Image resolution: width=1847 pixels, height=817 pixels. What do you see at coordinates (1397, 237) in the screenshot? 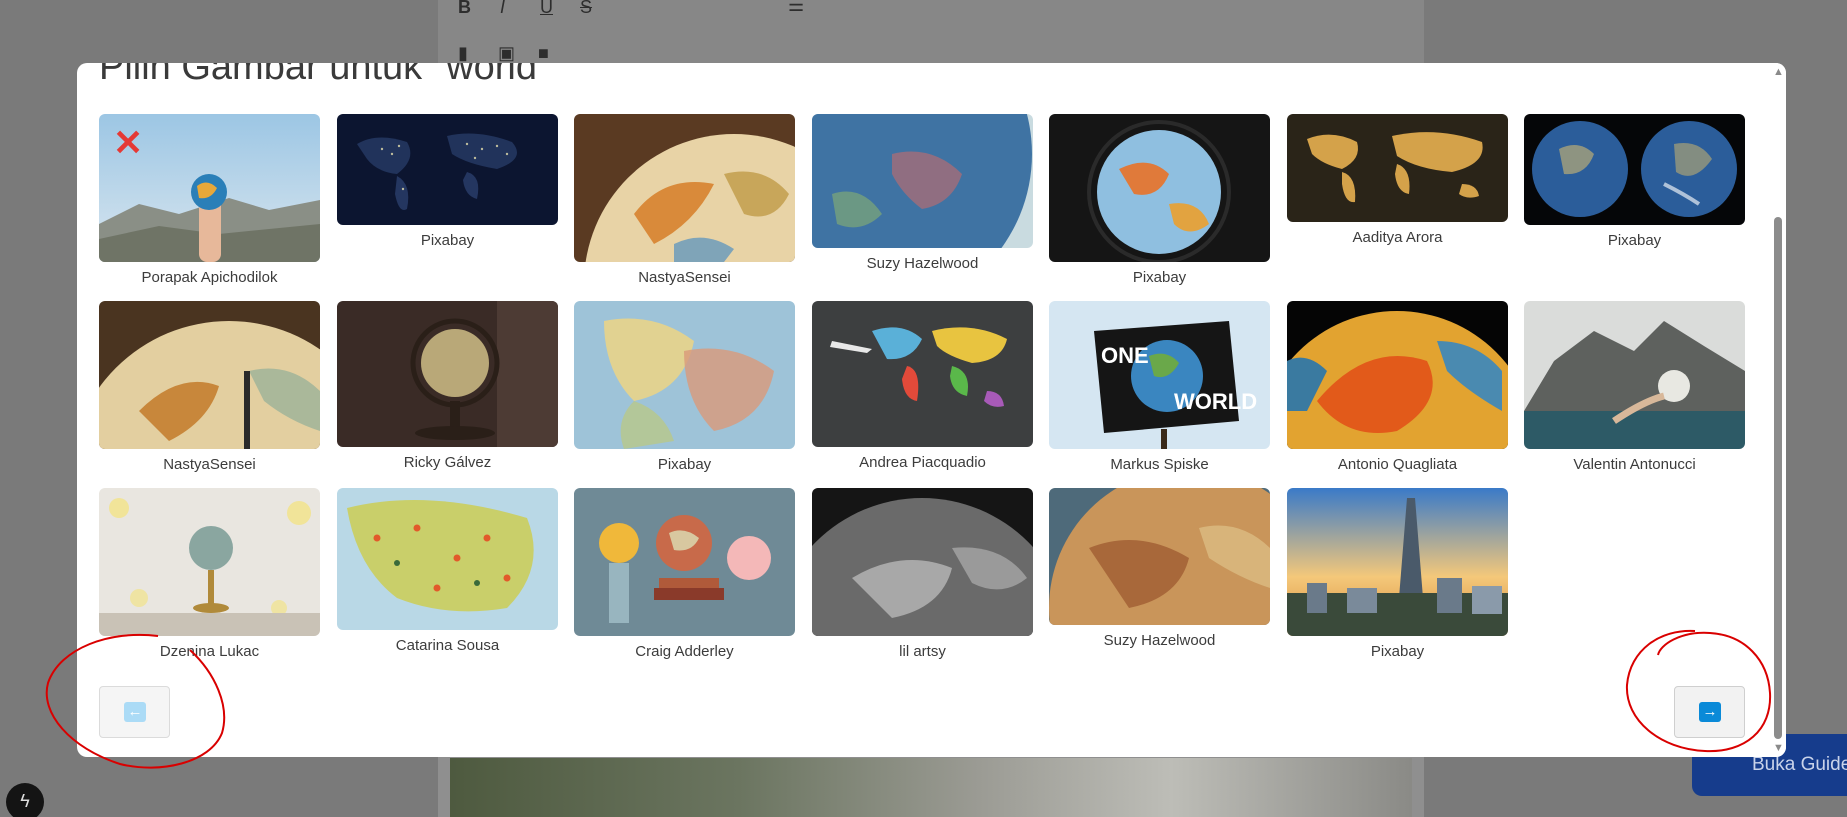
I see `image-credit: Aaditya Arora` at bounding box center [1397, 237].